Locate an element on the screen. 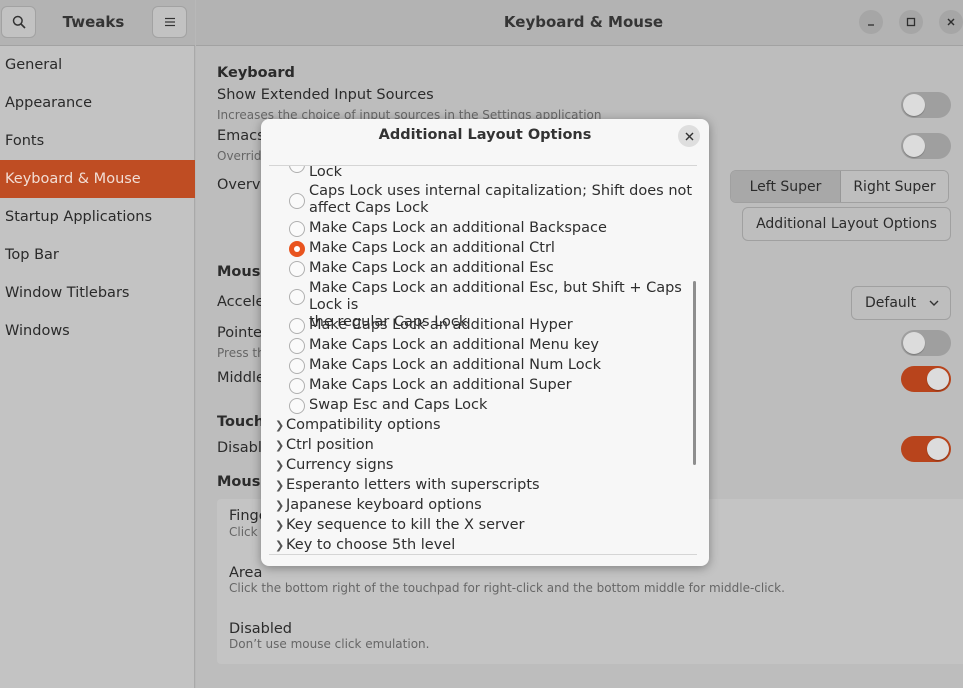  nav-item-startup-applications: Startup Applications is located at coordinates (97, 217).